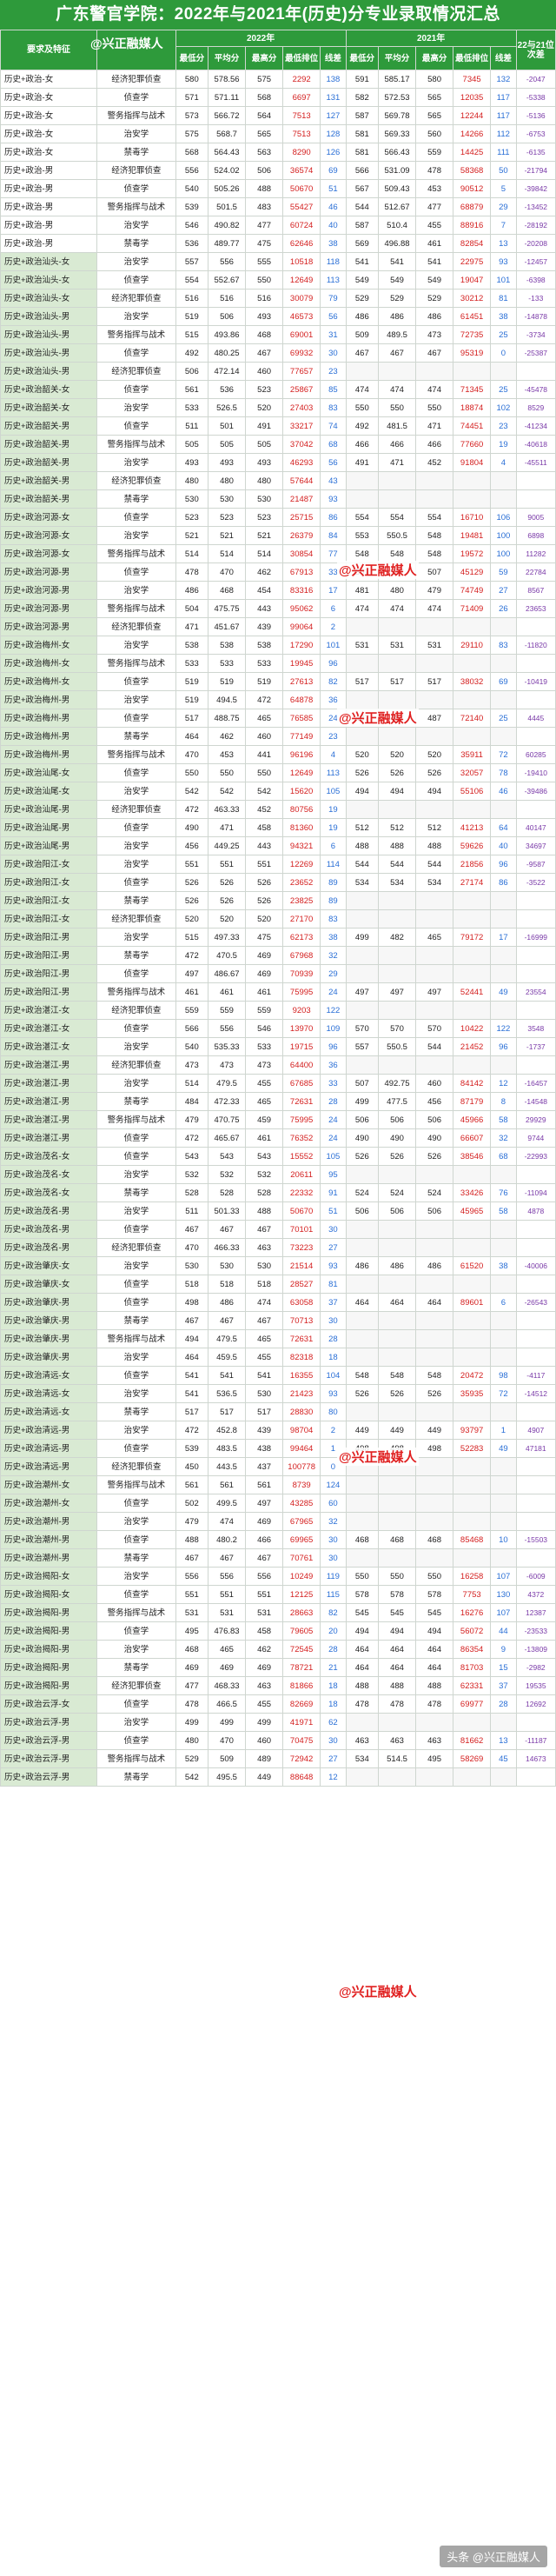 Image resolution: width=556 pixels, height=2576 pixels. What do you see at coordinates (192, 517) in the screenshot?
I see `min-score-2022: 523` at bounding box center [192, 517].